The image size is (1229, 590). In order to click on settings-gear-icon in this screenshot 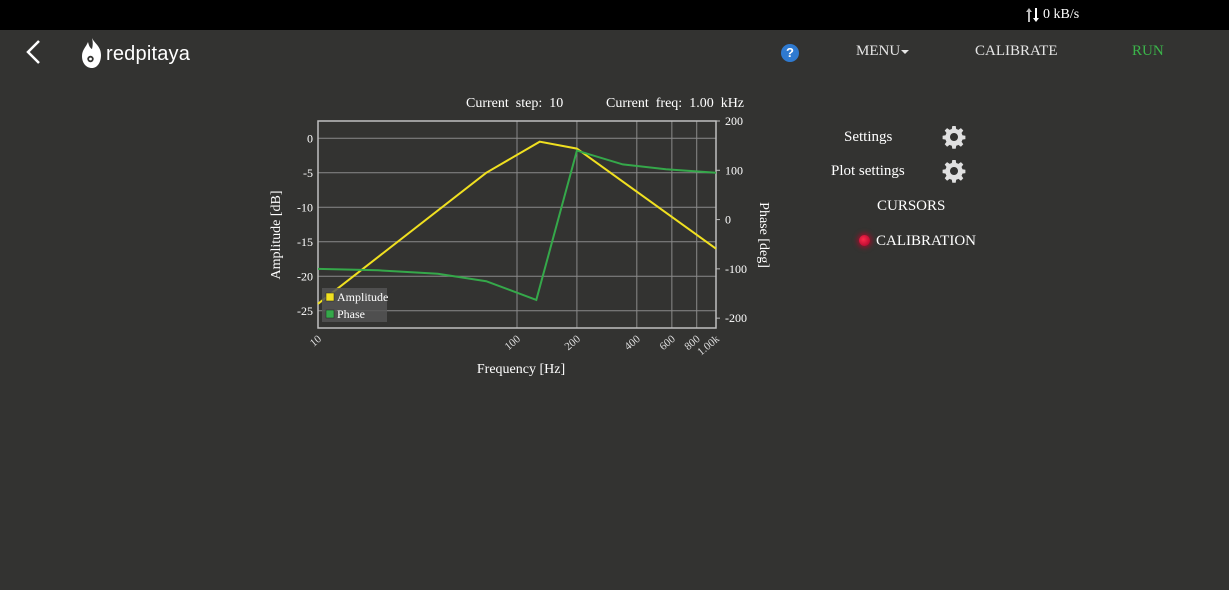, I will do `click(954, 137)`.